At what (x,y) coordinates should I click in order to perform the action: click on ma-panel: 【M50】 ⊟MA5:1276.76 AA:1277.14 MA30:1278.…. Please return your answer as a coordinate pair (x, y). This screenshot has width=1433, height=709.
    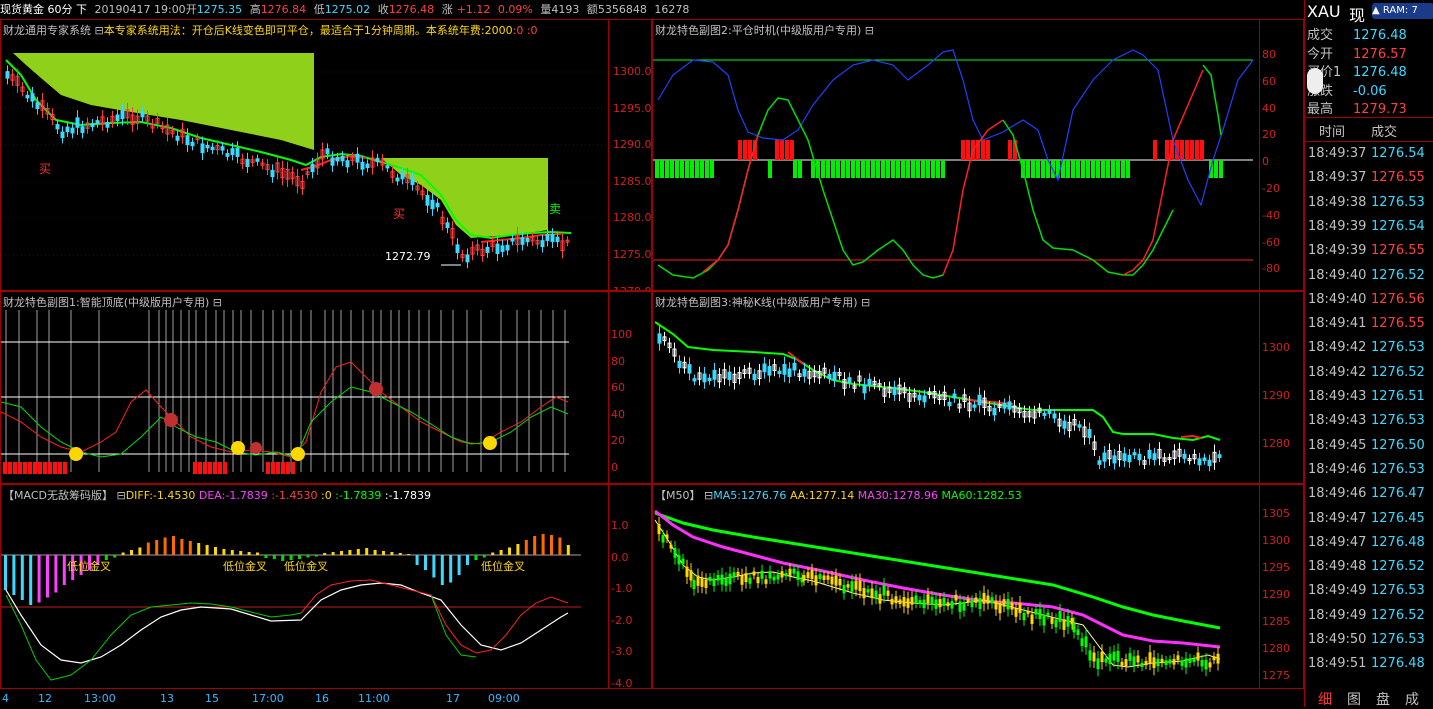
    Looking at the image, I should click on (978, 586).